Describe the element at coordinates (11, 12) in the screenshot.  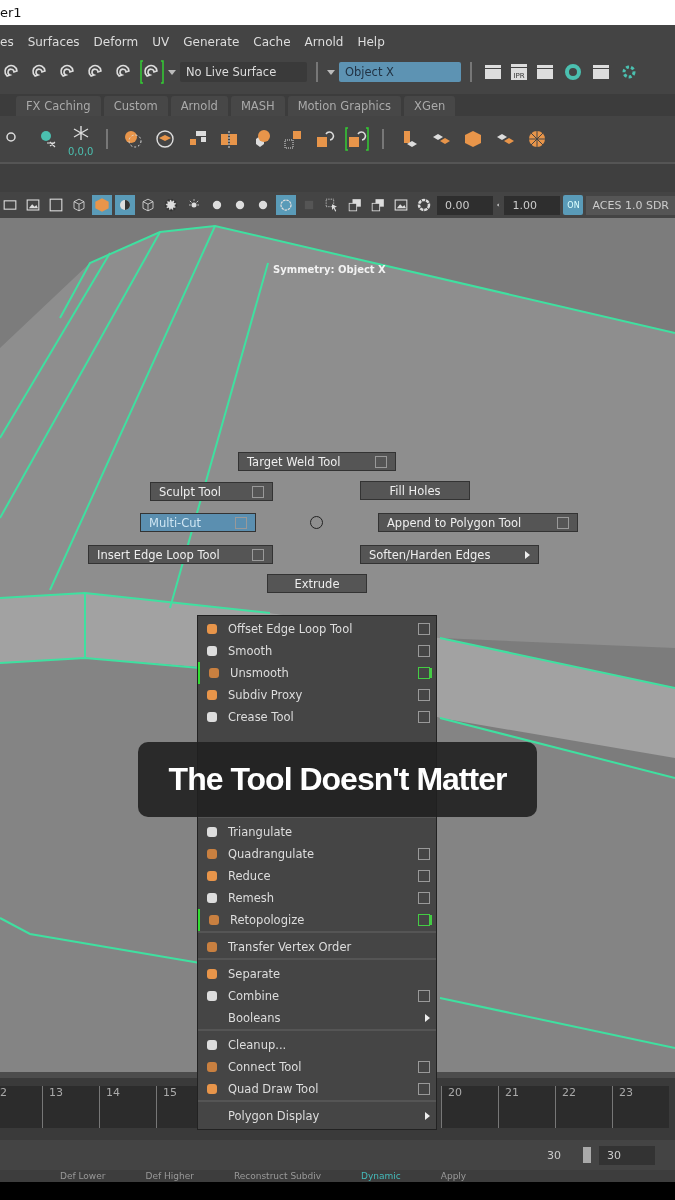
I see `window-title: er1` at that location.